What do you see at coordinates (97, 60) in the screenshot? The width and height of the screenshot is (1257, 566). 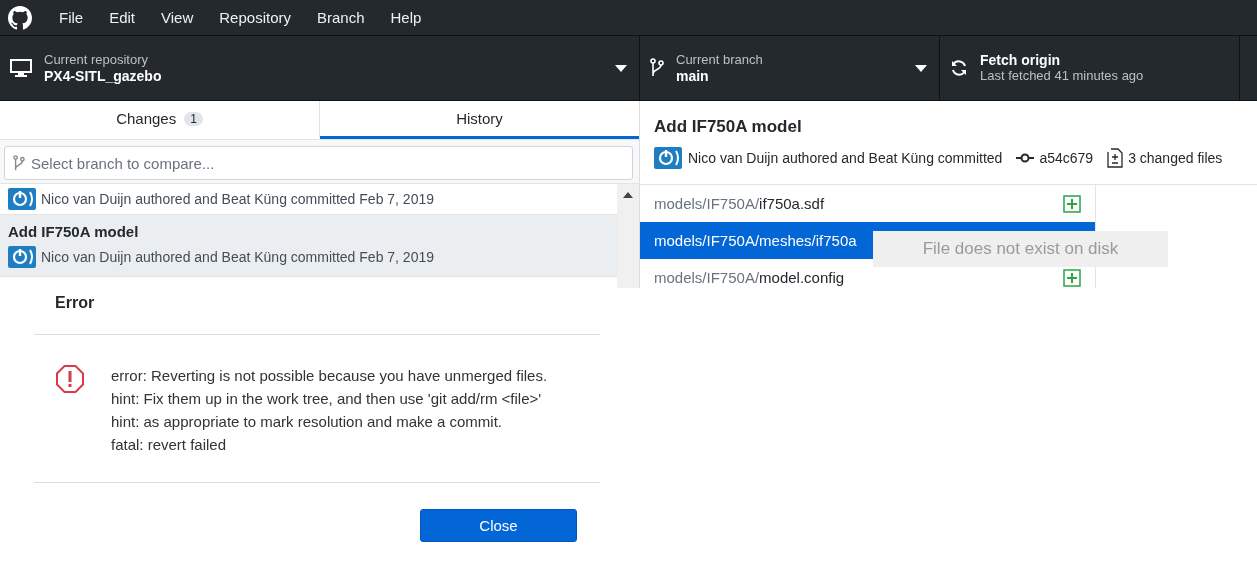 I see `repository-label: Current repository` at bounding box center [97, 60].